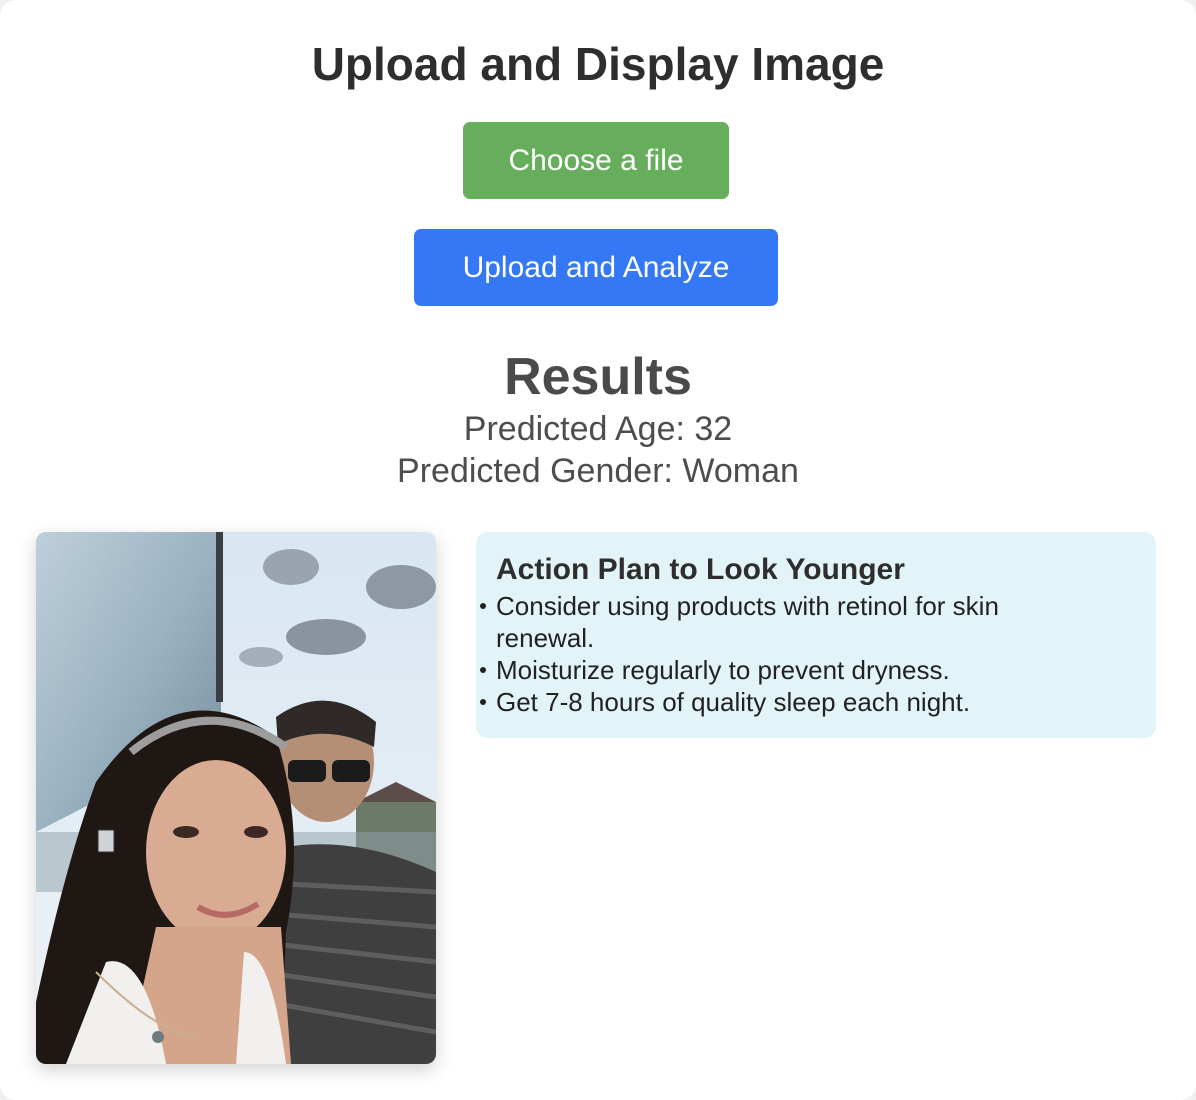  I want to click on predicted-age: Predicted Age: 32, so click(598, 429).